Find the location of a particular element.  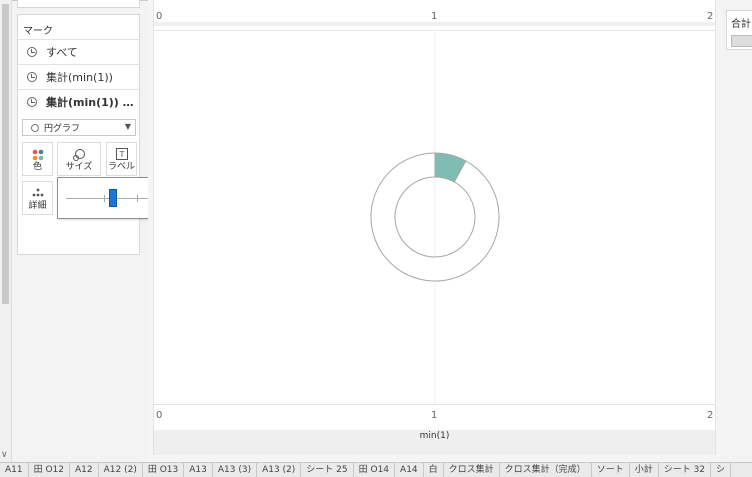

bottom-axis: 0 1 2 is located at coordinates (434, 417).